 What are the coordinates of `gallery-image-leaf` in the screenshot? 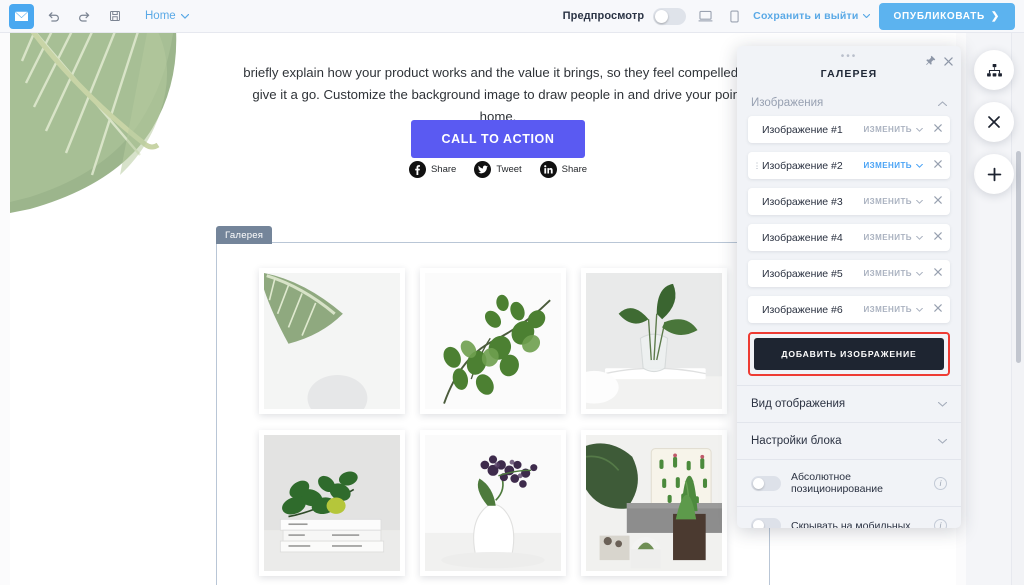 It's located at (332, 341).